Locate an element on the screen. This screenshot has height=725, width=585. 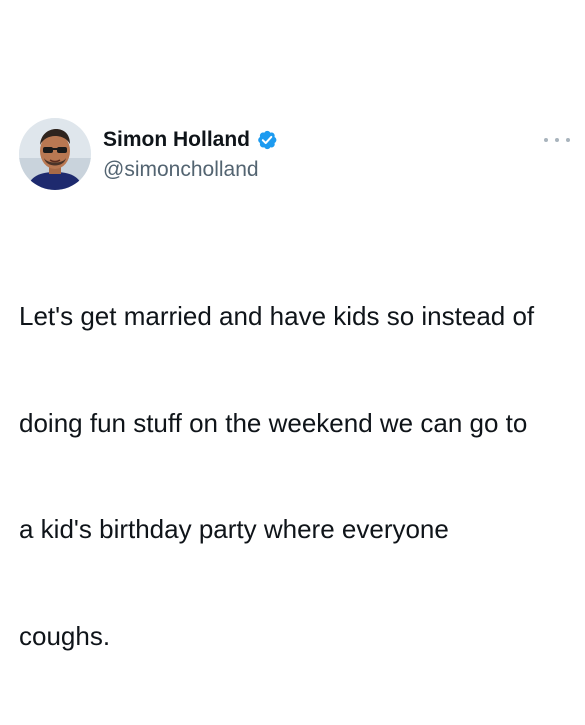
avatar is located at coordinates (55, 154).